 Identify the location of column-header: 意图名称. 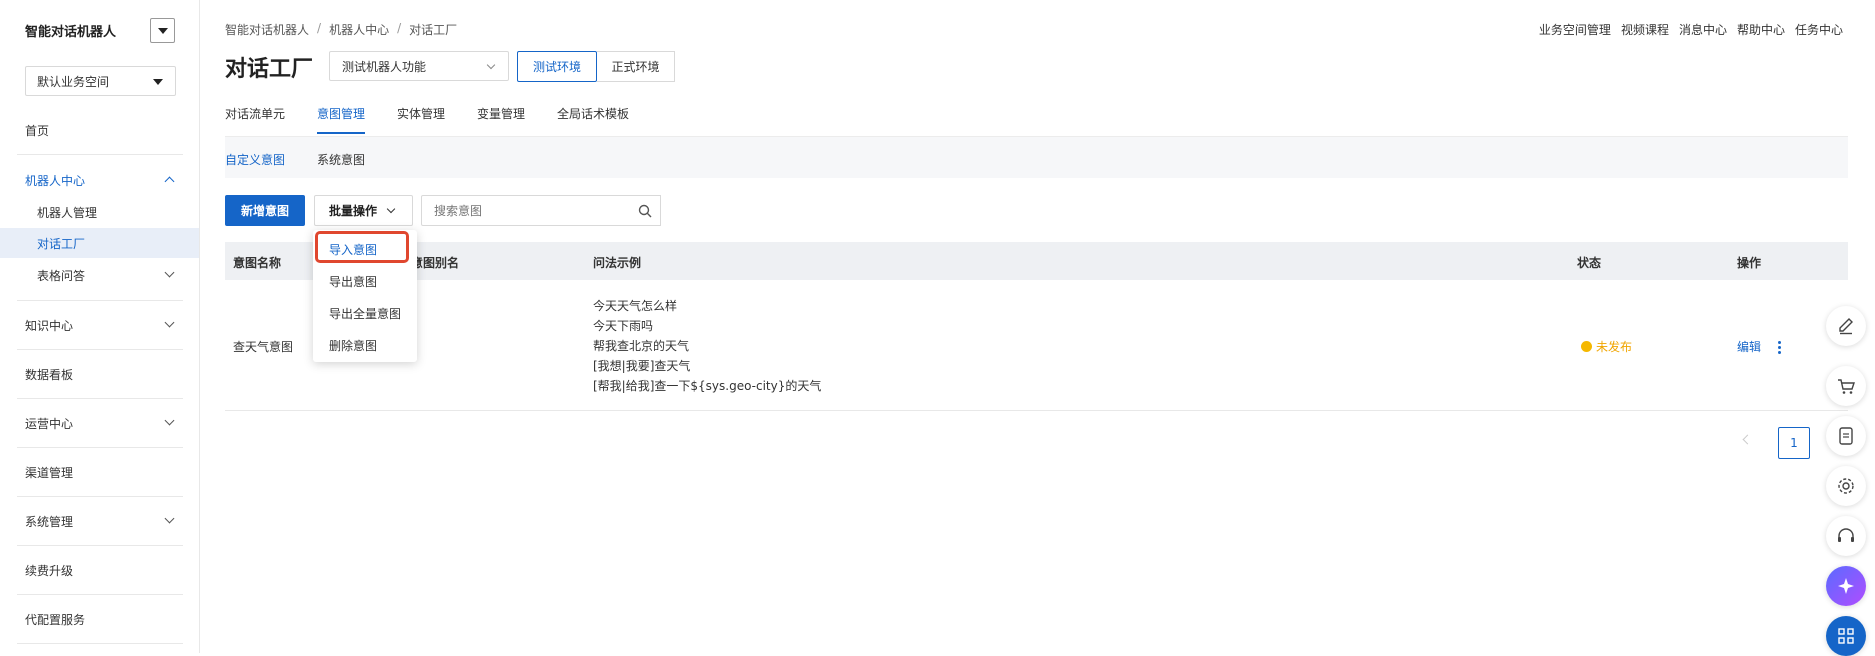
(257, 263).